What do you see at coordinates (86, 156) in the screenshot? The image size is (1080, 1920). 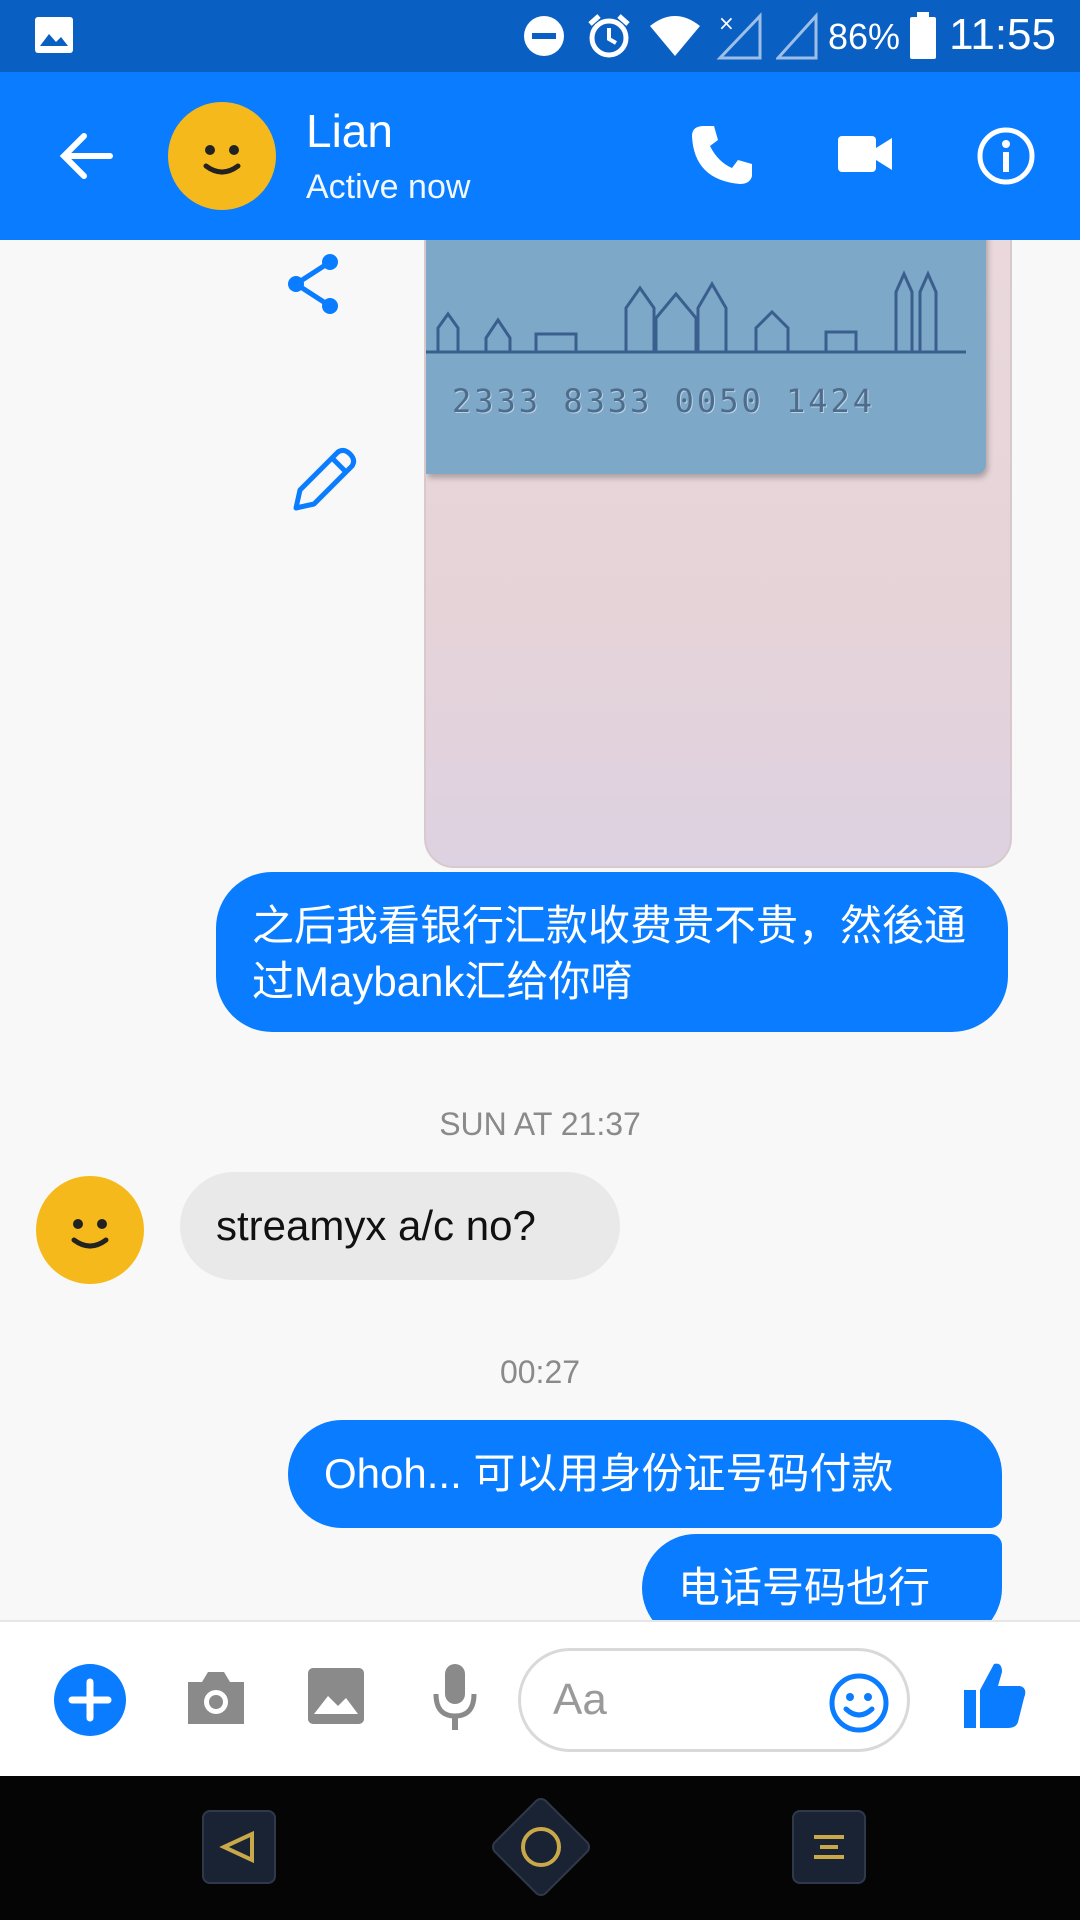 I see `back-arrow-icon` at bounding box center [86, 156].